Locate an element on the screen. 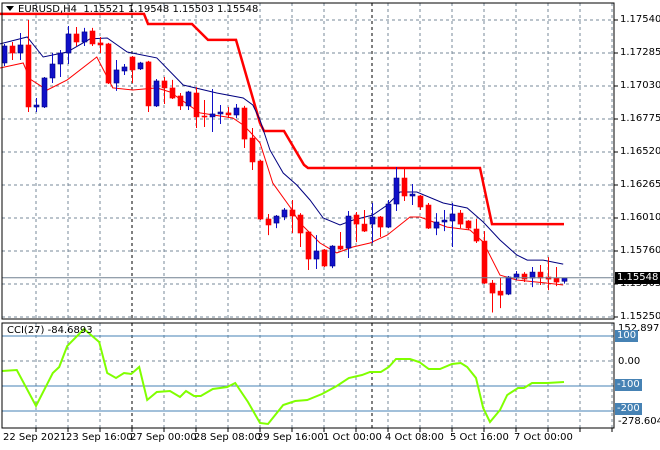  cci-level-minus200: -200 is located at coordinates (628, 409).